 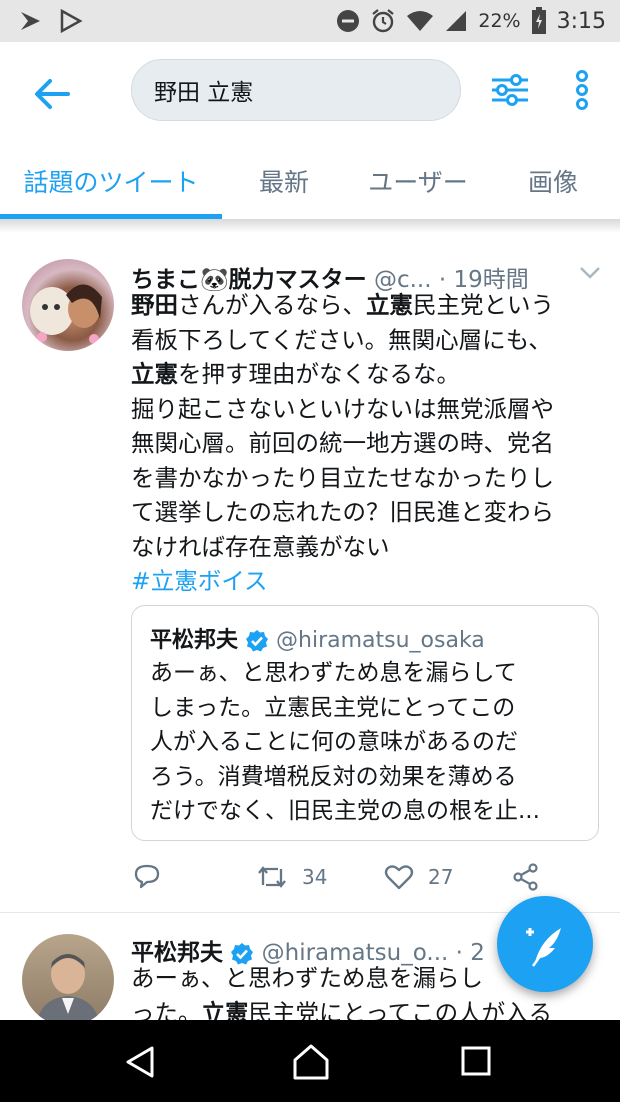 I want to click on text-line: あーぁ、と思わずため息を漏らして, so click(x=333, y=673).